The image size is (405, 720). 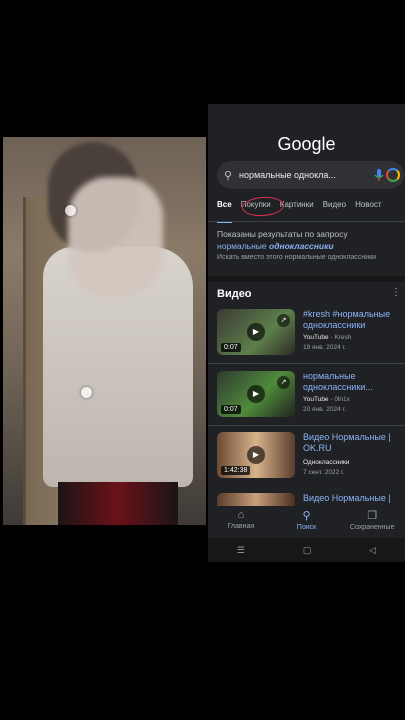 I want to click on video-title: Видео Нормальные | OK.RU, so click(x=354, y=443).